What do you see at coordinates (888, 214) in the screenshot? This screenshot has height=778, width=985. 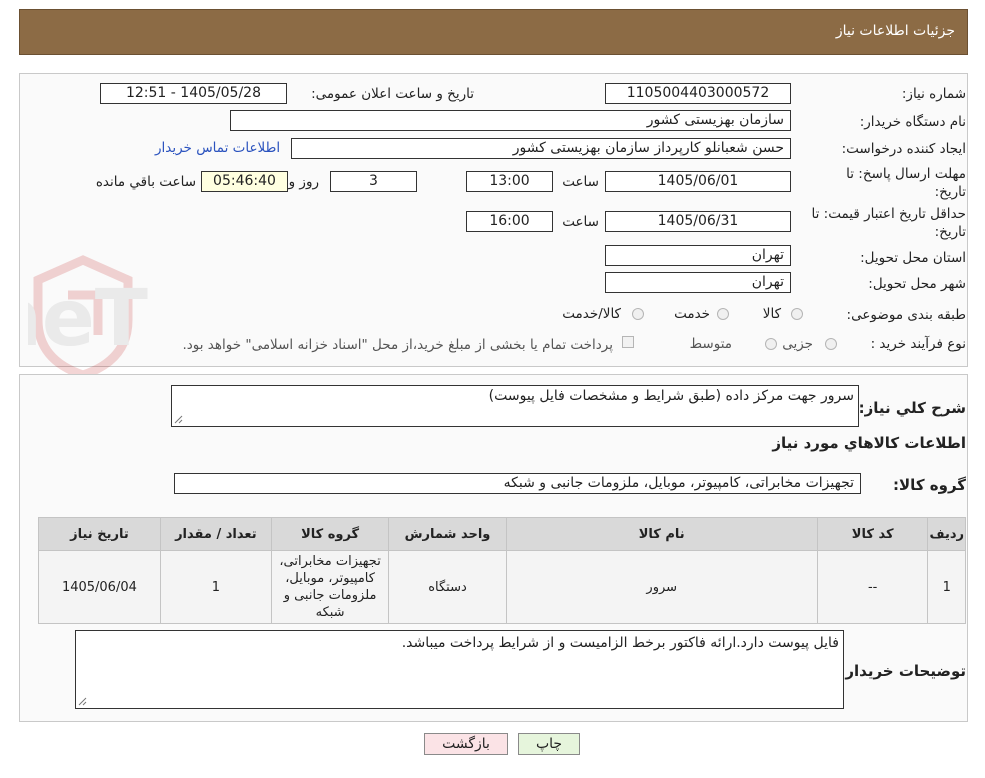 I see `price-validity-label: حداقل تاریخ اعتبار قیمت: تا` at bounding box center [888, 214].